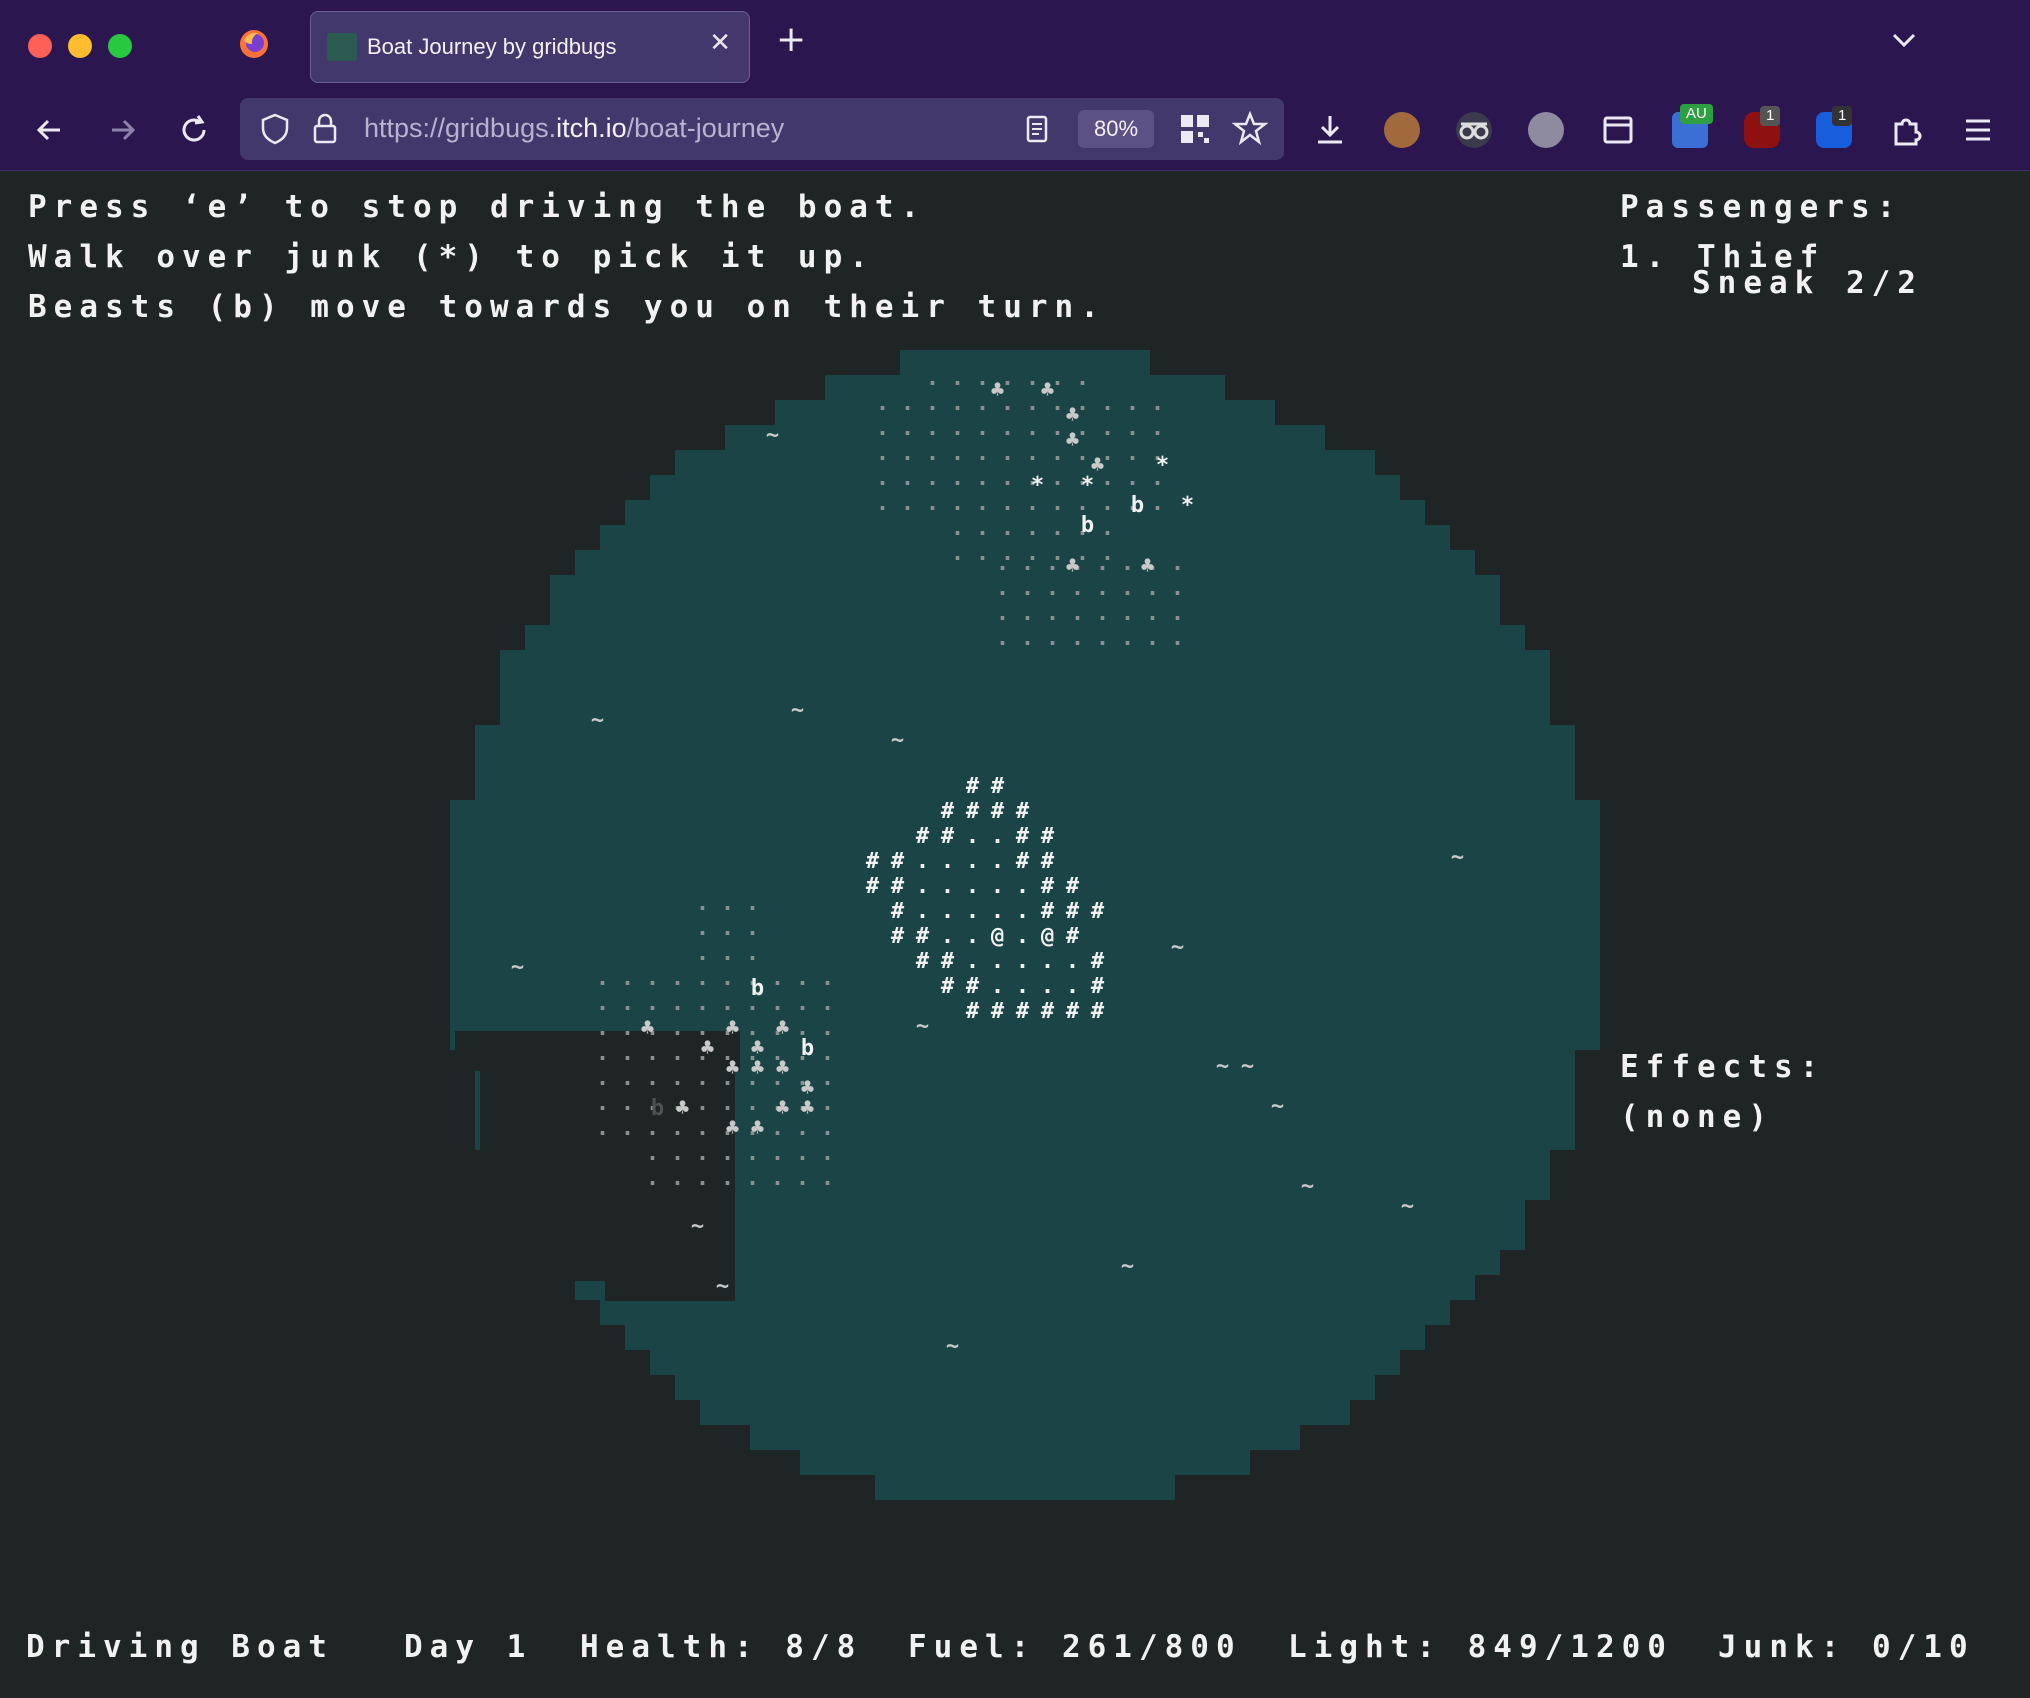 The image size is (2030, 1698). Describe the element at coordinates (1116, 129) in the screenshot. I see `zoom-level: 80%` at that location.